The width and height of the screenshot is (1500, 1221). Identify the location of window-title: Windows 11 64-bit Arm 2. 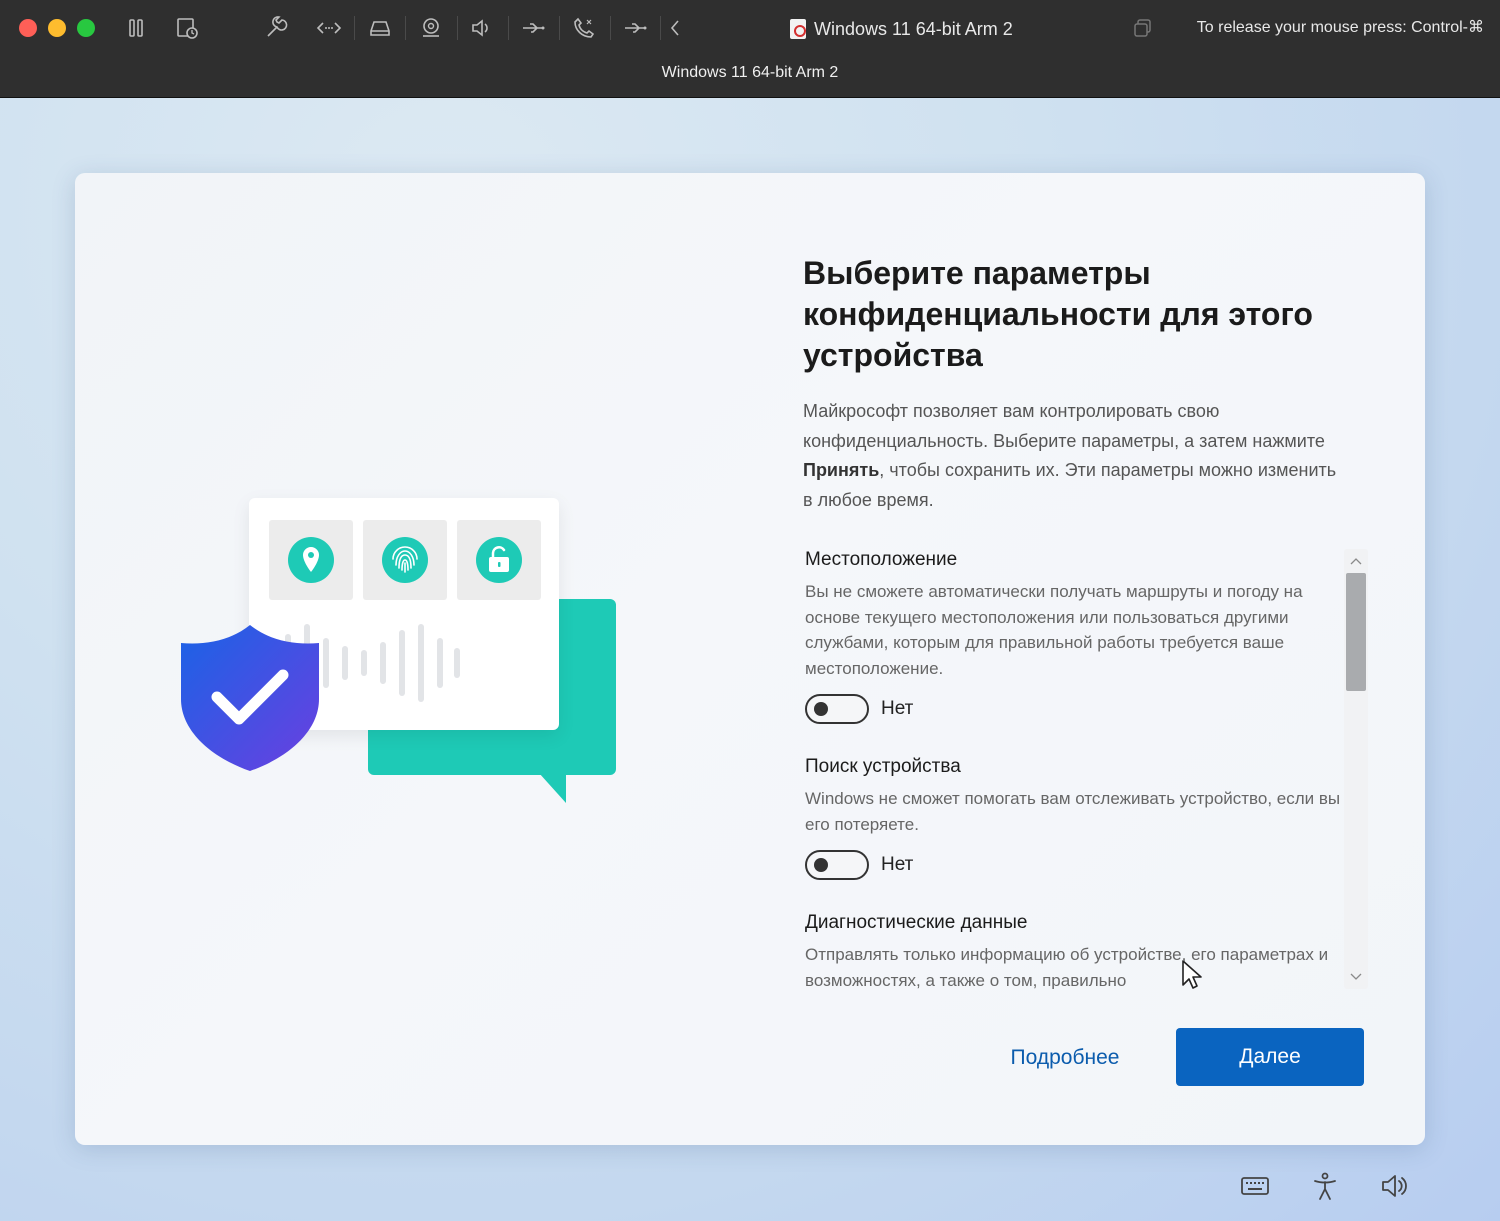
(901, 29).